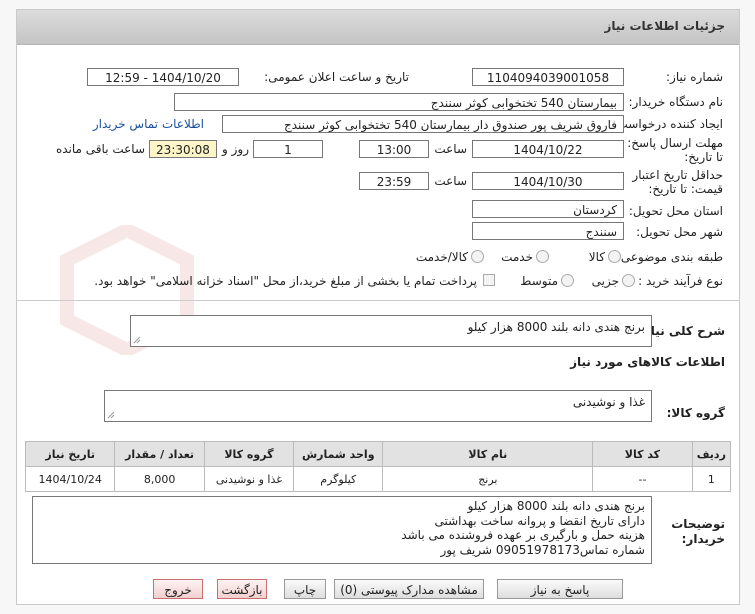 This screenshot has height=614, width=755. I want to click on requester-label: ایجاد کننده درخواست:, so click(667, 124).